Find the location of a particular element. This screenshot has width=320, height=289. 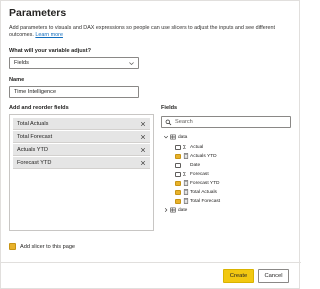

cancel-button: Cancel is located at coordinates (273, 276).